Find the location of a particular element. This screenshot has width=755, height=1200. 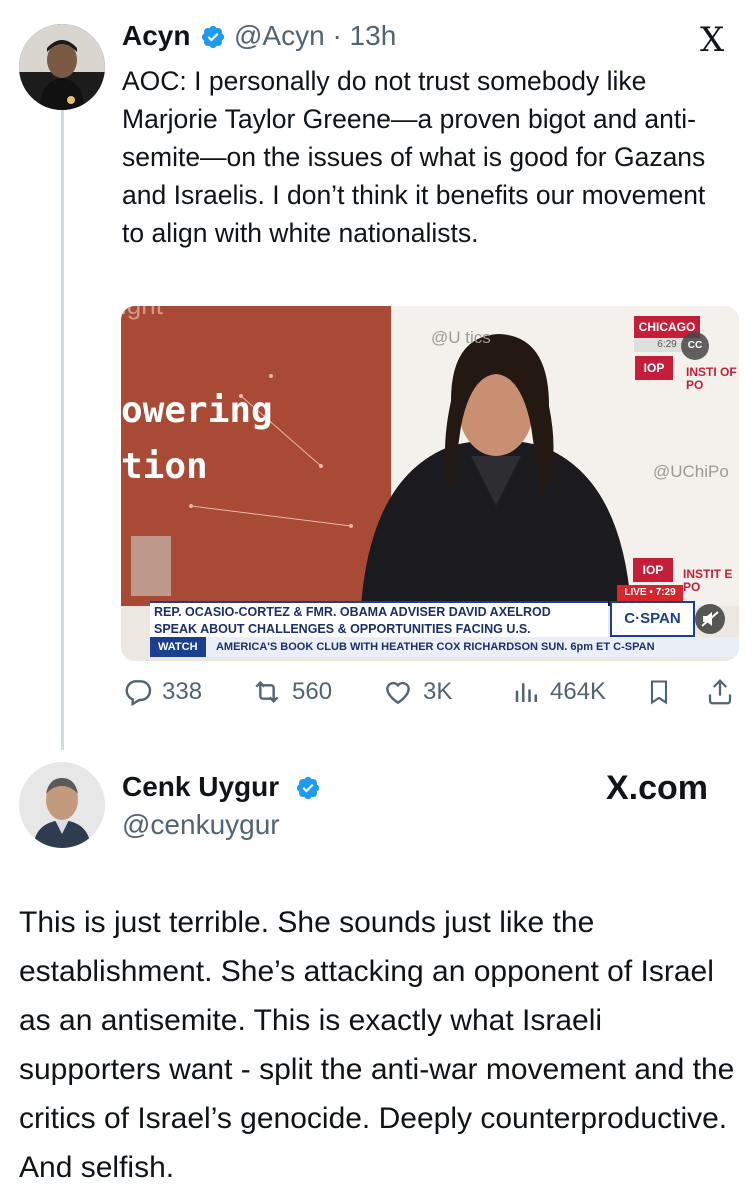

banner-source-text: @U tics is located at coordinates (461, 337).